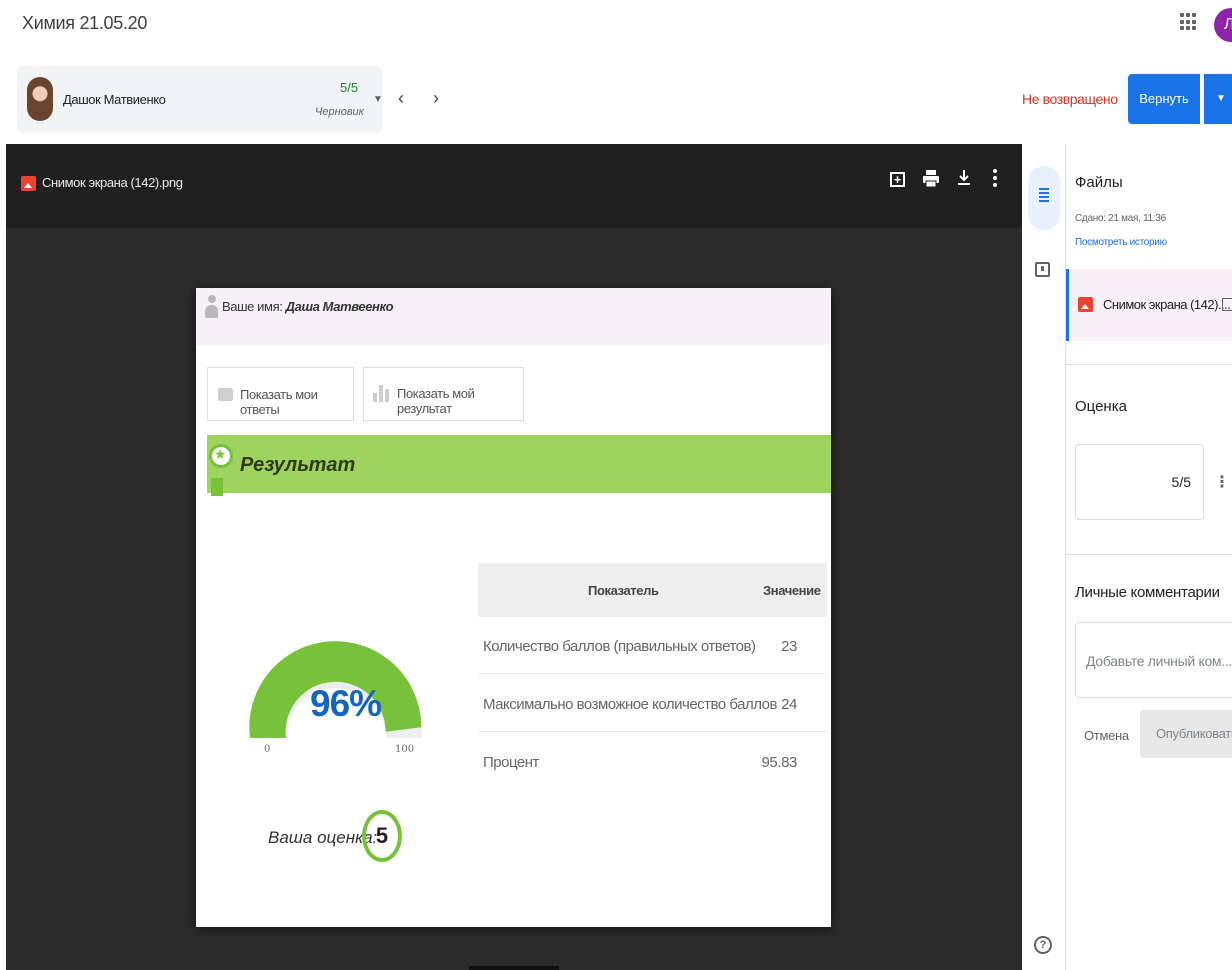  Describe the element at coordinates (513, 316) in the screenshot. I see `name-bar: Ваше имя: Даша Матвеенко` at that location.